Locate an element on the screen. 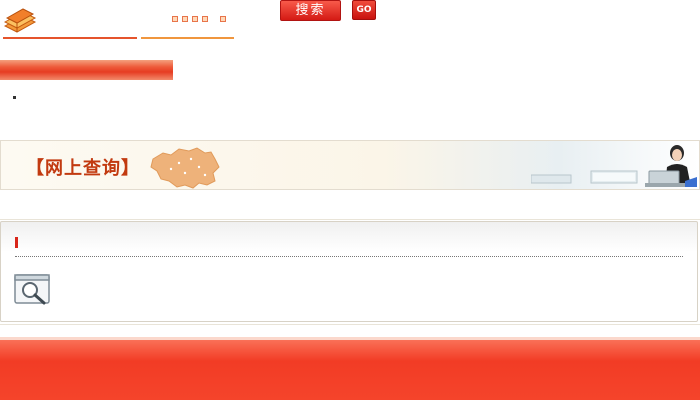 This screenshot has width=700, height=400. header-rule-left is located at coordinates (70, 38).